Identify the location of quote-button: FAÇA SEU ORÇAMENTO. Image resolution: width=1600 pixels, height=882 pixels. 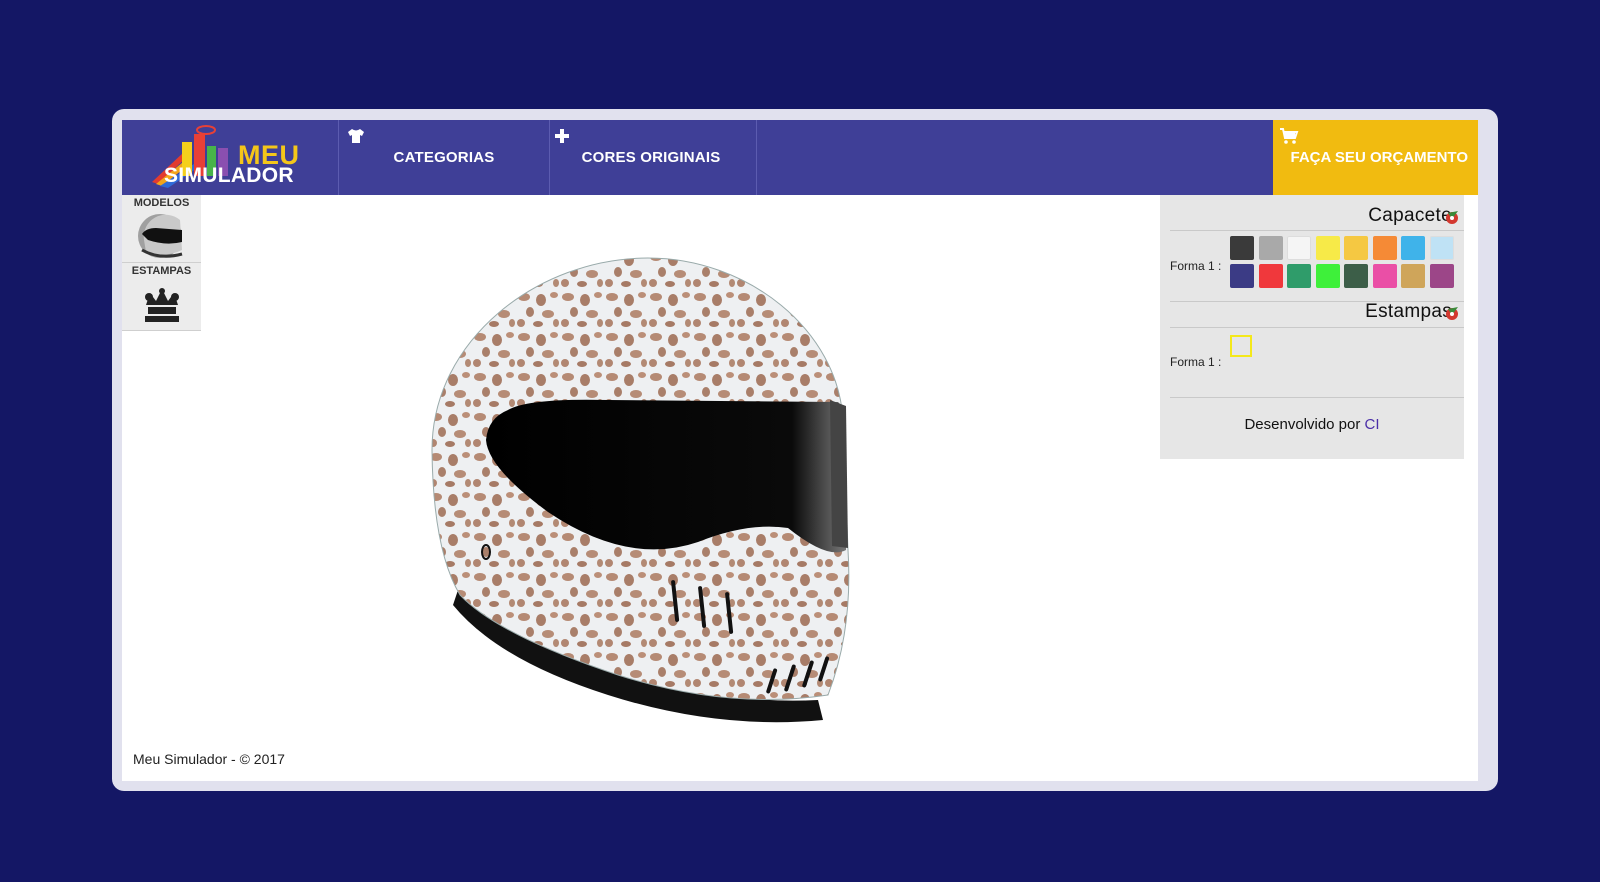
(1375, 157).